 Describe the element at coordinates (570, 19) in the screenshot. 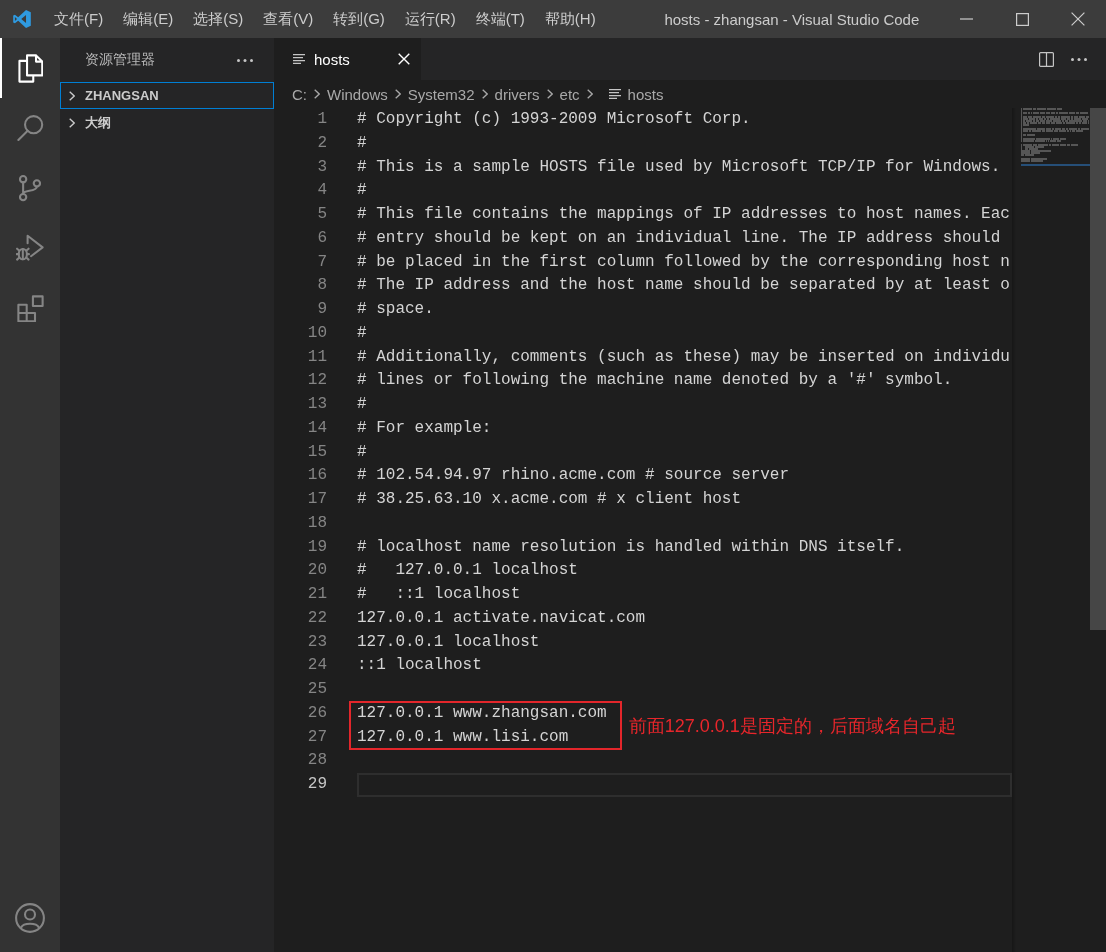

I see `menu-item: 帮助(H)` at that location.